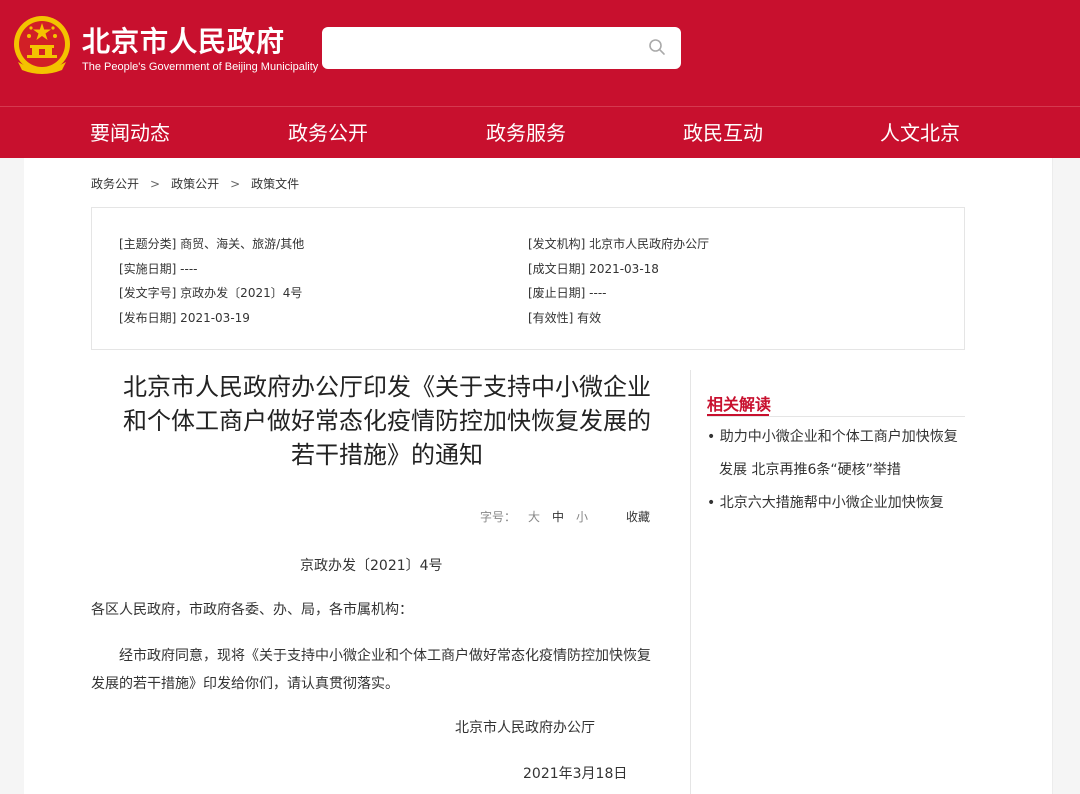  I want to click on meta-document-number: [发文字号] 京政办发〔2021〕4号, so click(211, 293).